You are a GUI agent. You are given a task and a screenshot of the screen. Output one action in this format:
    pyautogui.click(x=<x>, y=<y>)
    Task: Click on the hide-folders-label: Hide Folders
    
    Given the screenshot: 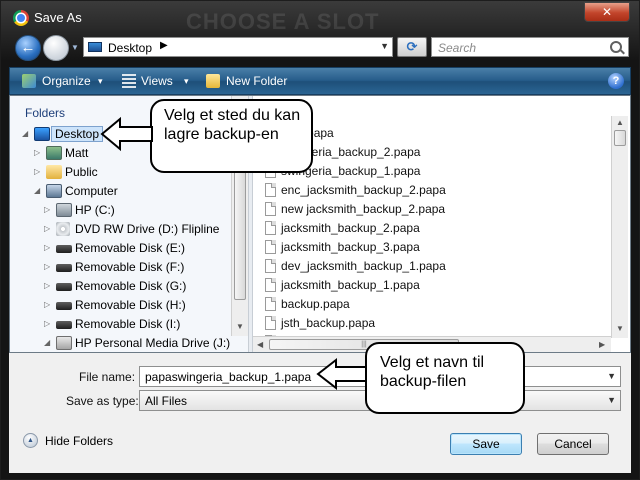 What is the action you would take?
    pyautogui.click(x=79, y=441)
    